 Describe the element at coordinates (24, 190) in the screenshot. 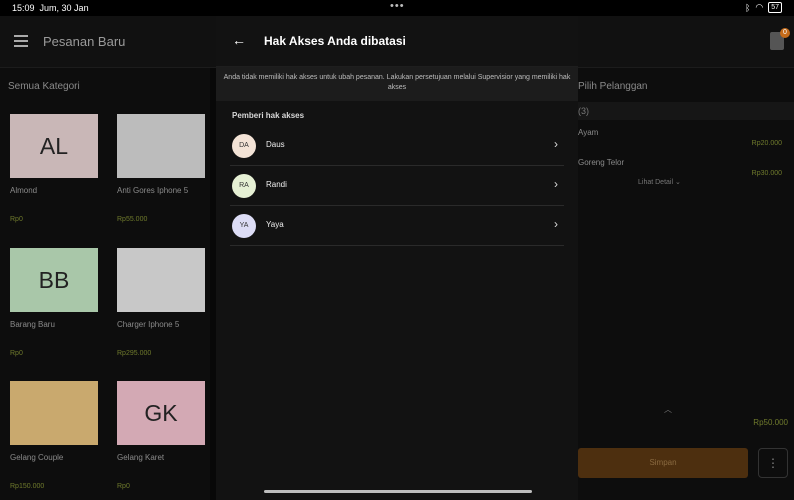

I see `product-name: Almond` at that location.